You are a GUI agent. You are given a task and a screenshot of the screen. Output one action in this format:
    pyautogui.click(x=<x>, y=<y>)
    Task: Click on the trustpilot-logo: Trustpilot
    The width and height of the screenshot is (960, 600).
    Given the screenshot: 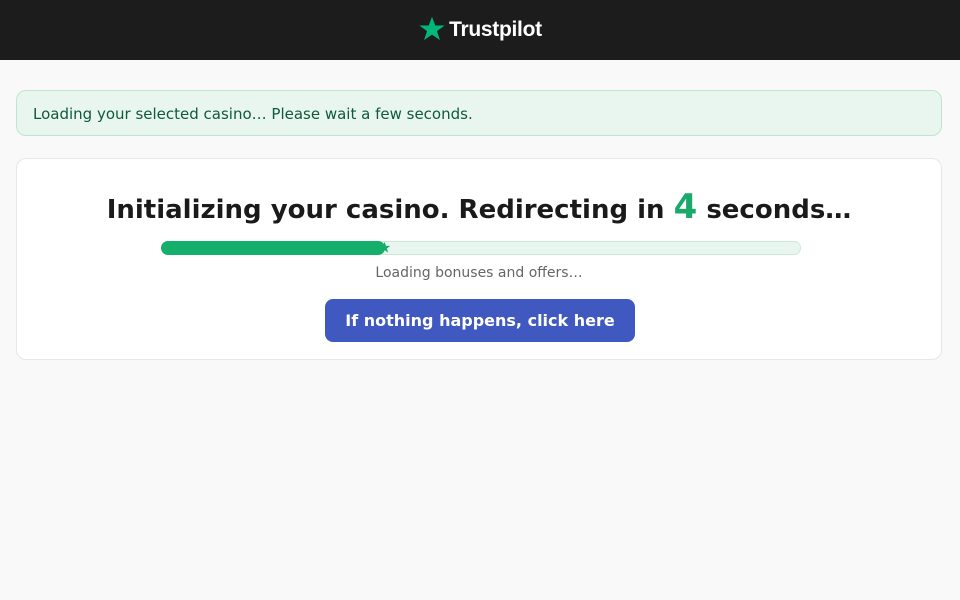 What is the action you would take?
    pyautogui.click(x=480, y=29)
    